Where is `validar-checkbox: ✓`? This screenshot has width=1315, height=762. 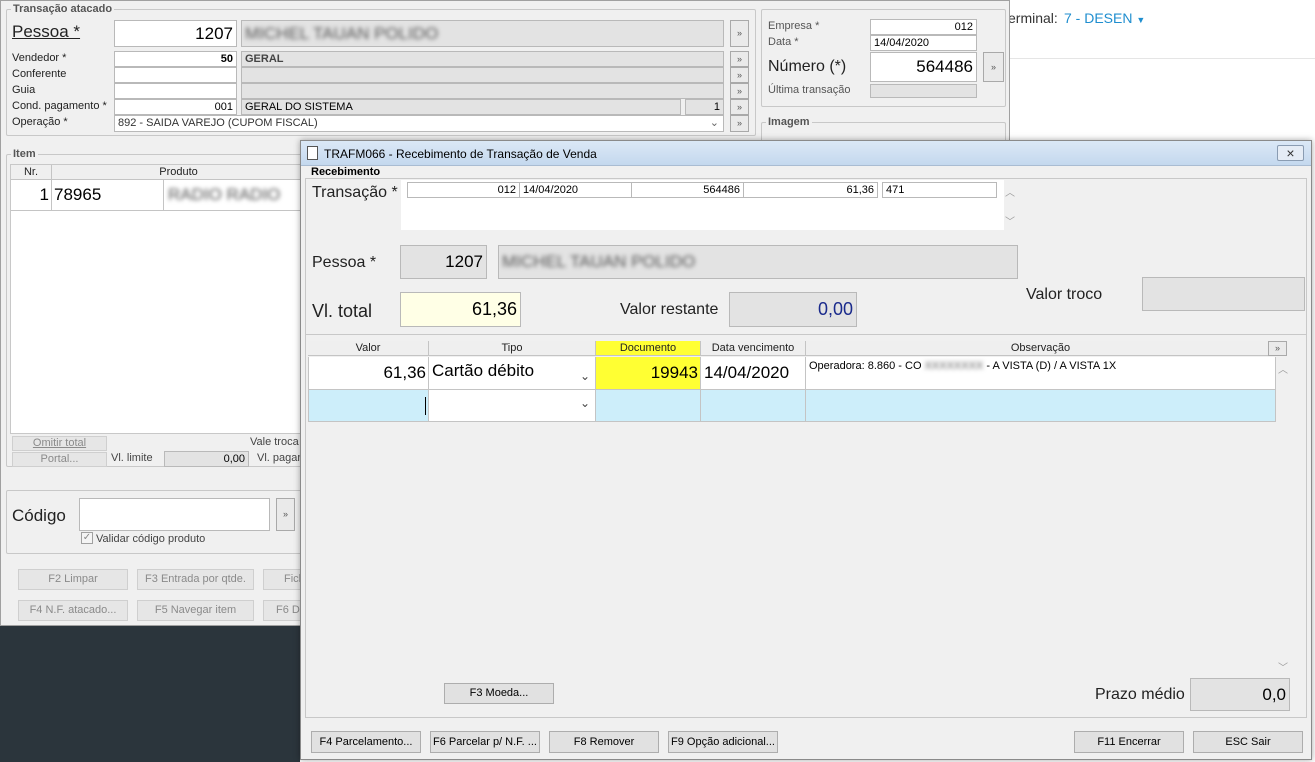 validar-checkbox: ✓ is located at coordinates (87, 538).